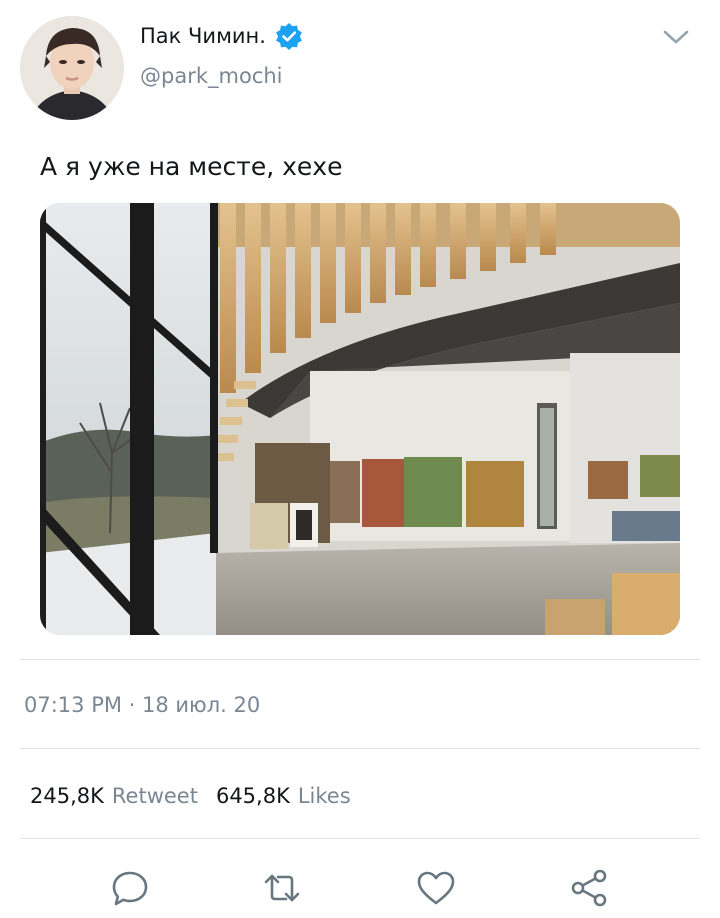 This screenshot has height=918, width=720. What do you see at coordinates (211, 76) in the screenshot?
I see `user-handle: @park_mochi` at bounding box center [211, 76].